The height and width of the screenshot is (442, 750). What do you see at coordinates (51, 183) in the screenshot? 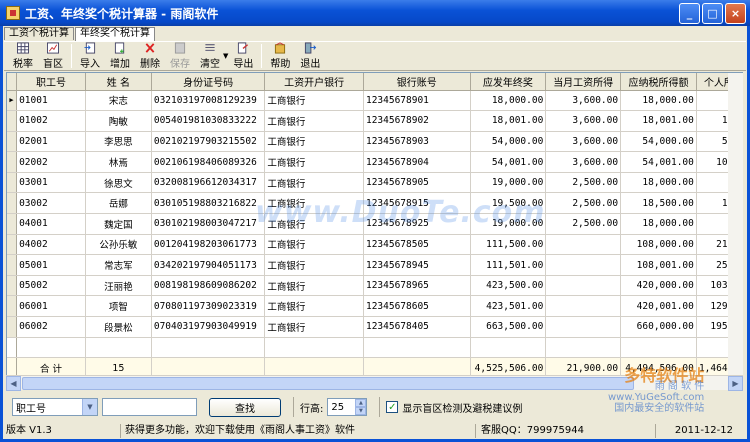
I see `table-cell: 03001` at bounding box center [51, 183].